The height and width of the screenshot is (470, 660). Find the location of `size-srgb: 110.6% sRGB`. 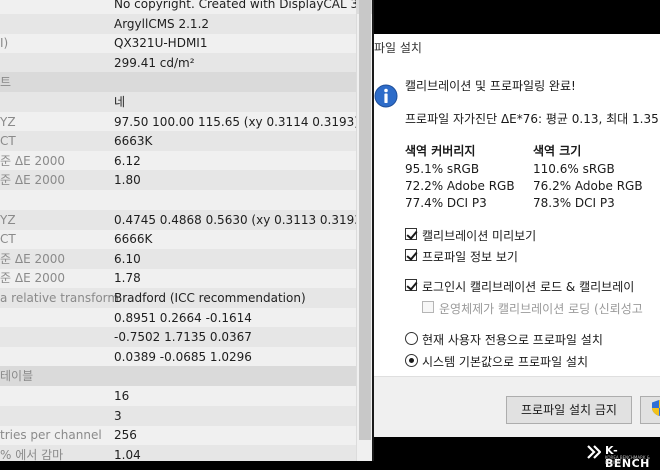

size-srgb: 110.6% sRGB is located at coordinates (574, 169).